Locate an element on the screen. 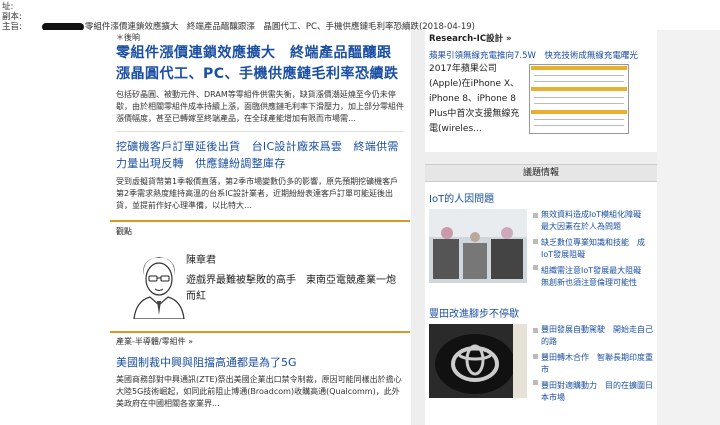 Image resolution: width=720 pixels, height=425 pixels. opinion-author-block: 陳章君 遊戲界最難被擊敗的高手 東南亞電競產業一炮而紅 is located at coordinates (260, 286).